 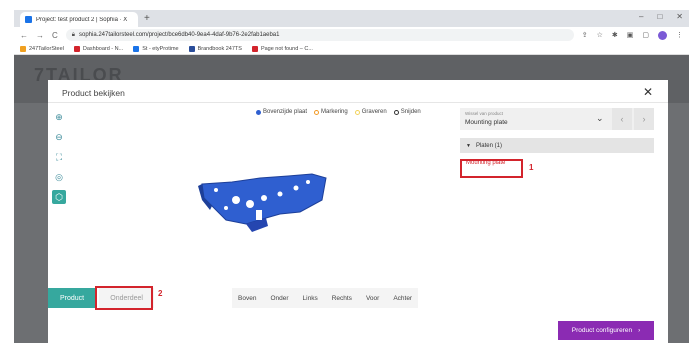 I want to click on modal-title: Product bekijken, so click(x=93, y=93).